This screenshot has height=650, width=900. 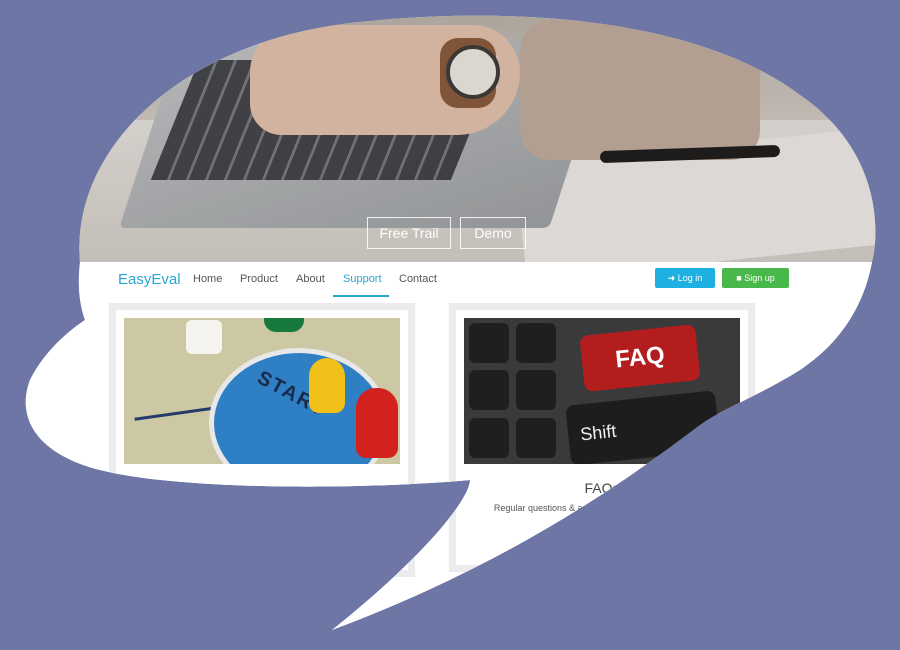 I want to click on board-game-image: START, so click(x=262, y=391).